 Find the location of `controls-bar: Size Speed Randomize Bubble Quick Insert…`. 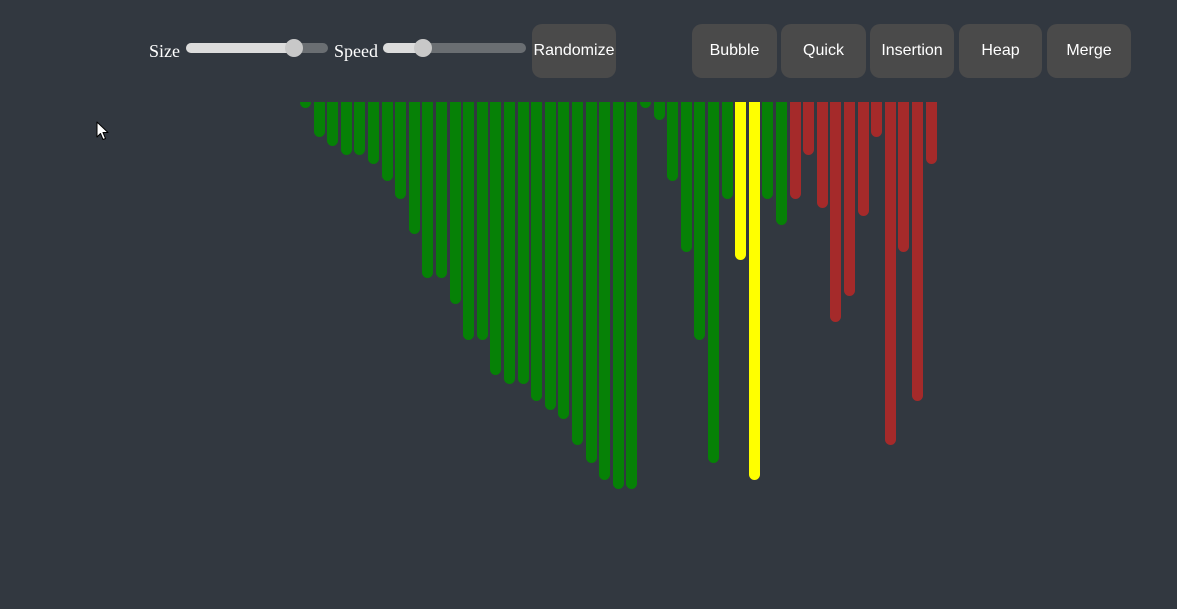

controls-bar: Size Speed Randomize Bubble Quick Insert… is located at coordinates (588, 45).